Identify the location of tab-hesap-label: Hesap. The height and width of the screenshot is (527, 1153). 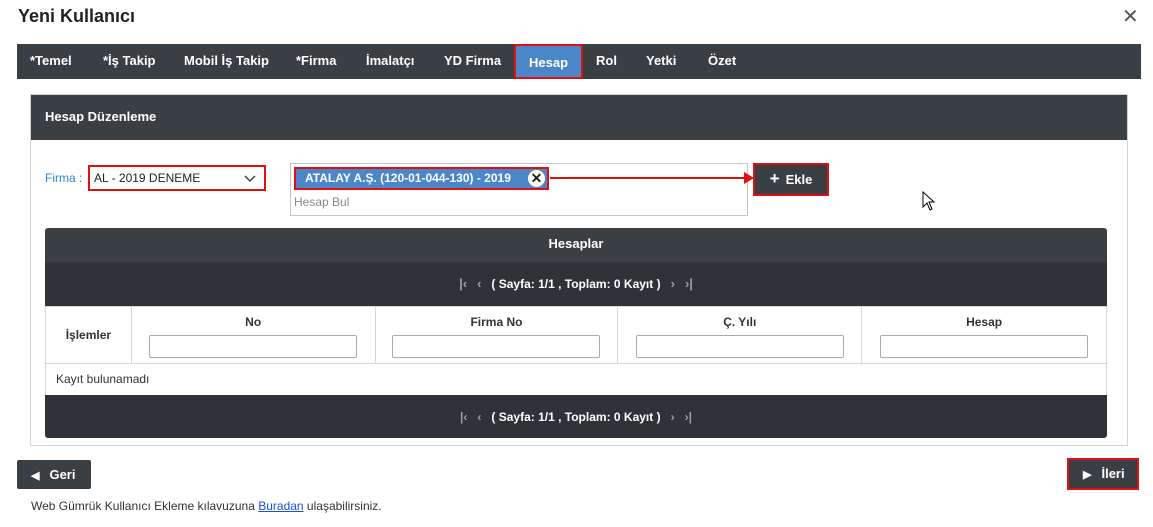
(548, 62).